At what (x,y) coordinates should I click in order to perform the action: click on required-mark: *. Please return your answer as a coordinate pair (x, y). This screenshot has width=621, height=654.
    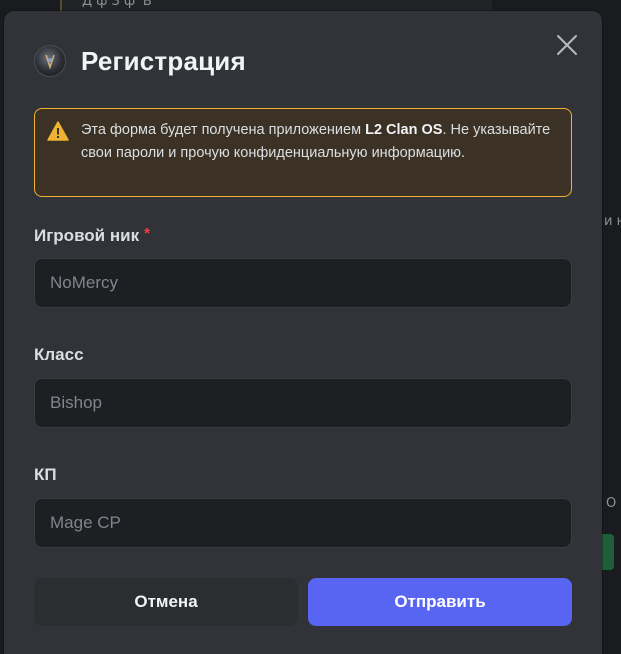
    Looking at the image, I should click on (147, 233).